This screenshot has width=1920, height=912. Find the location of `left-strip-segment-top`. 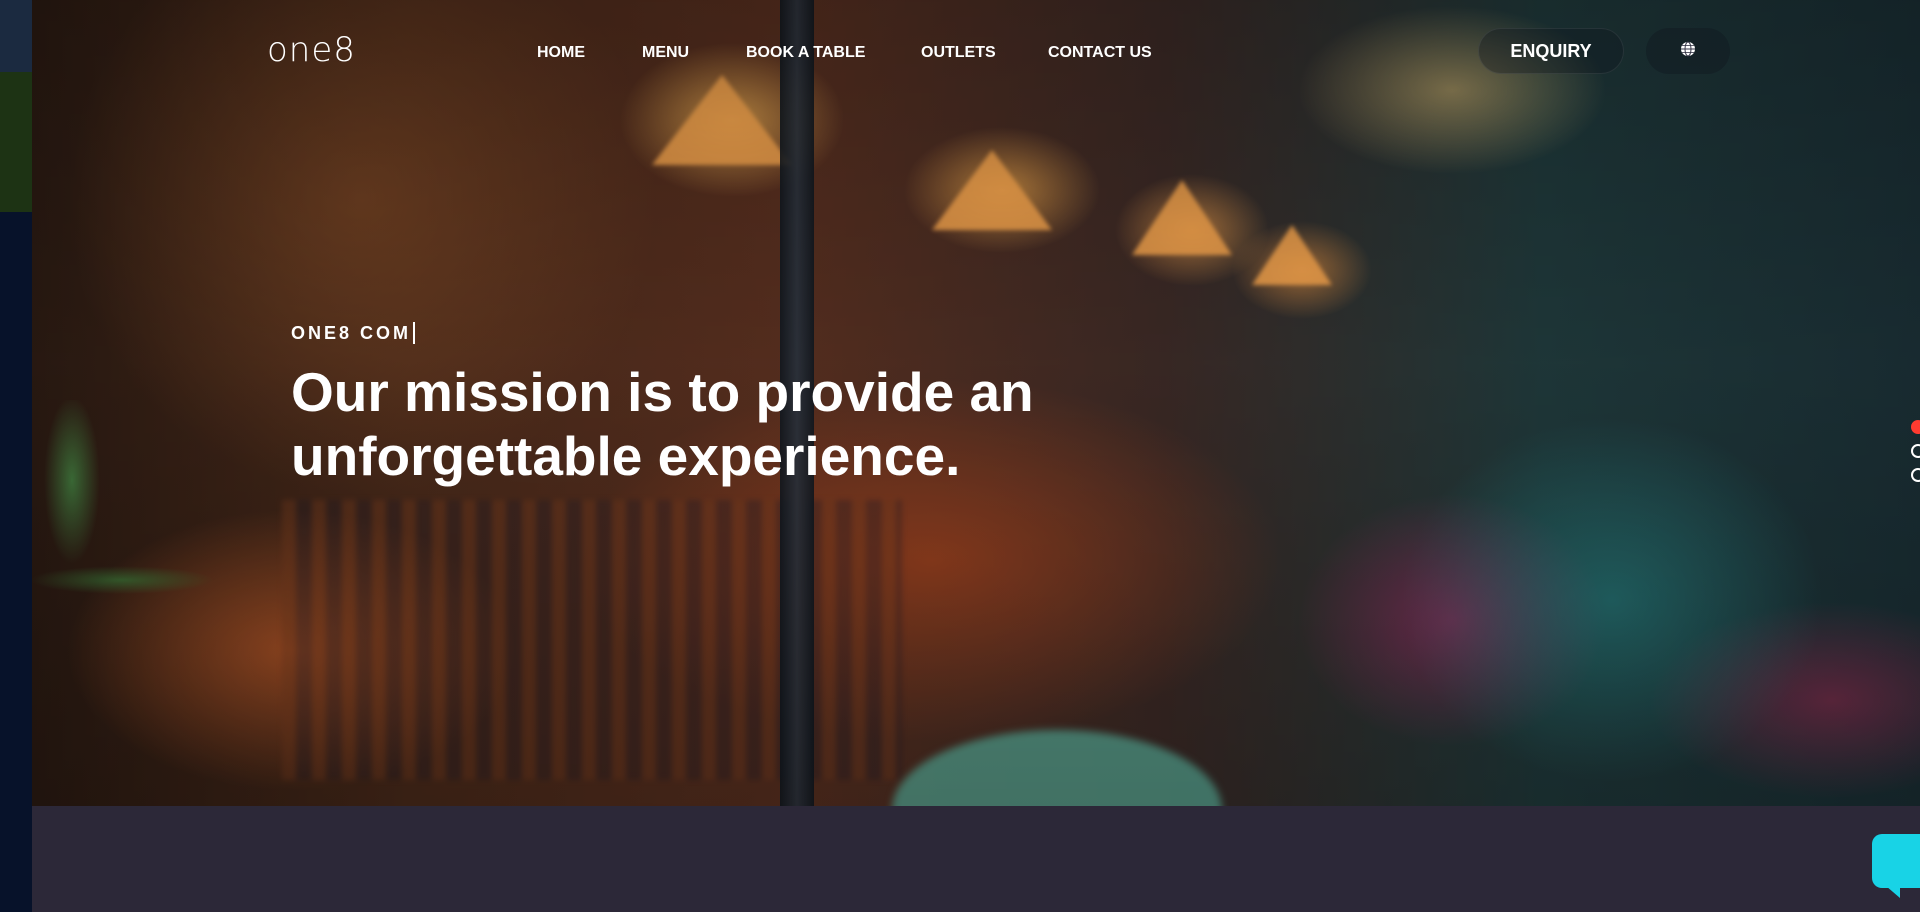

left-strip-segment-top is located at coordinates (16, 36).